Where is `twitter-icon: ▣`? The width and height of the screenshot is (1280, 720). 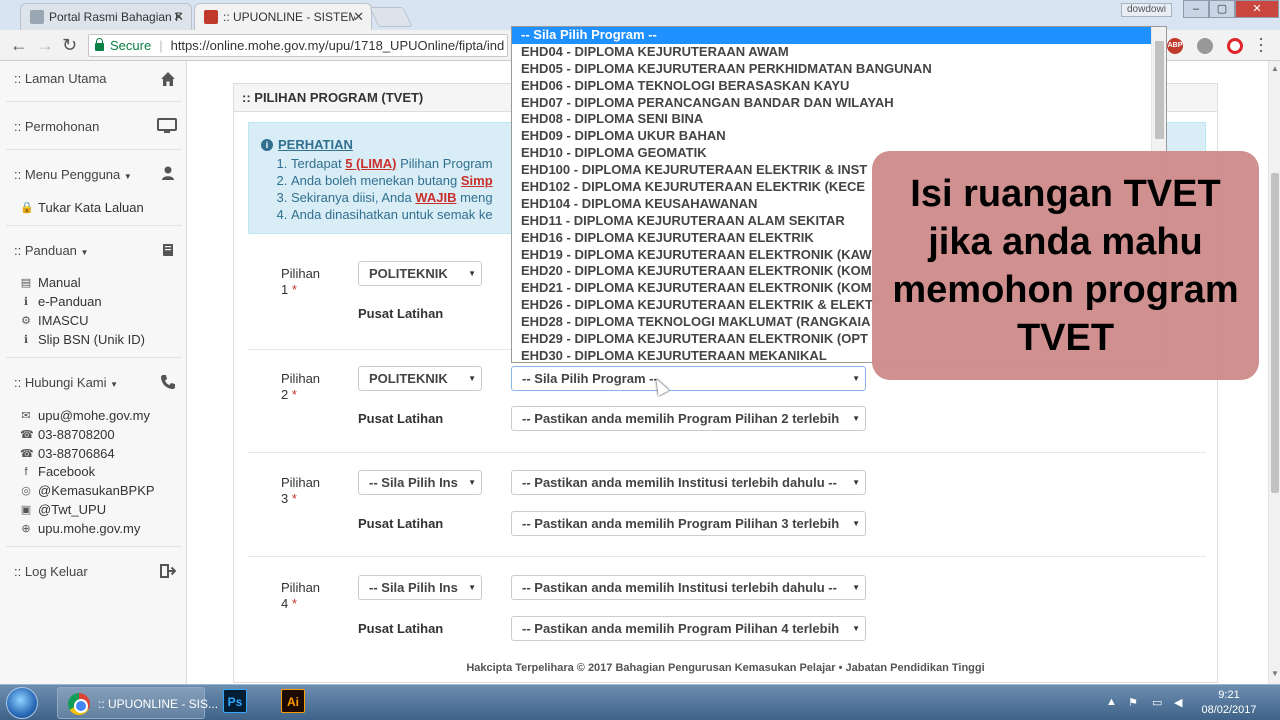
twitter-icon: ▣ is located at coordinates (26, 509).